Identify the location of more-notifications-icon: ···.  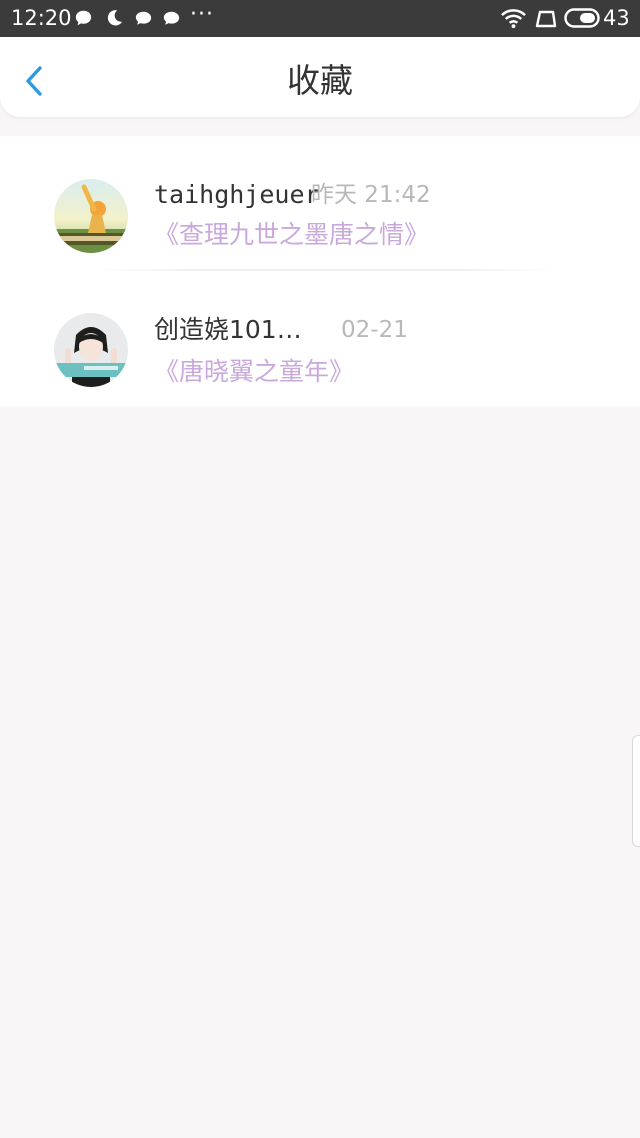
(202, 14).